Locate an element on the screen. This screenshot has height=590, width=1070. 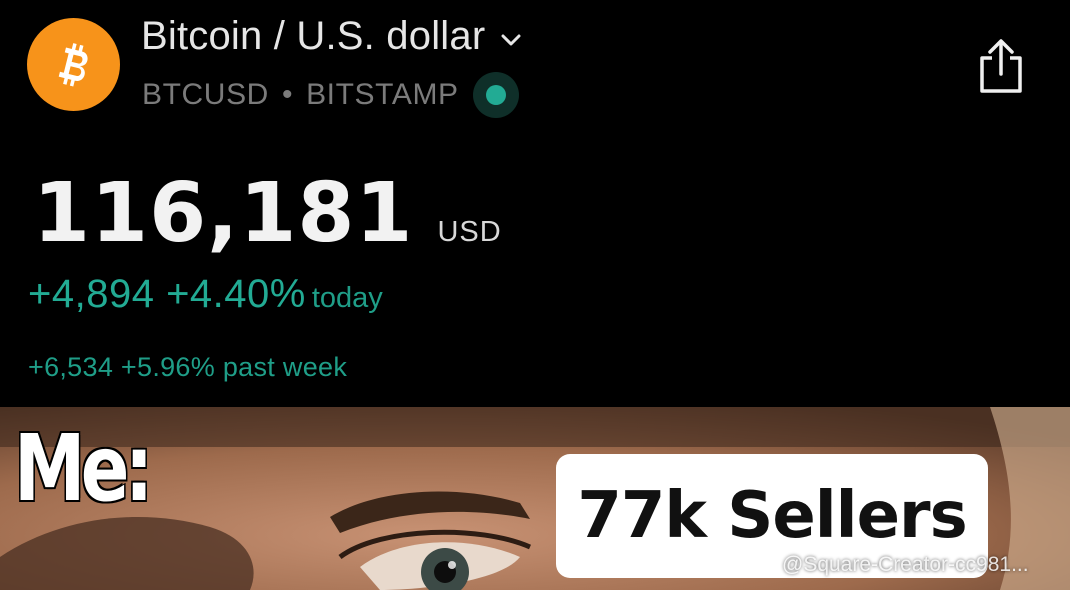
weekly-change: +6,534 +5.96% past week is located at coordinates (188, 367).